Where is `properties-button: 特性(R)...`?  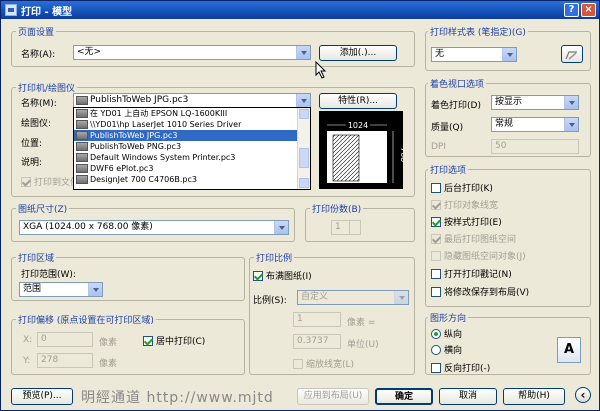 properties-button: 特性(R)... is located at coordinates (358, 101).